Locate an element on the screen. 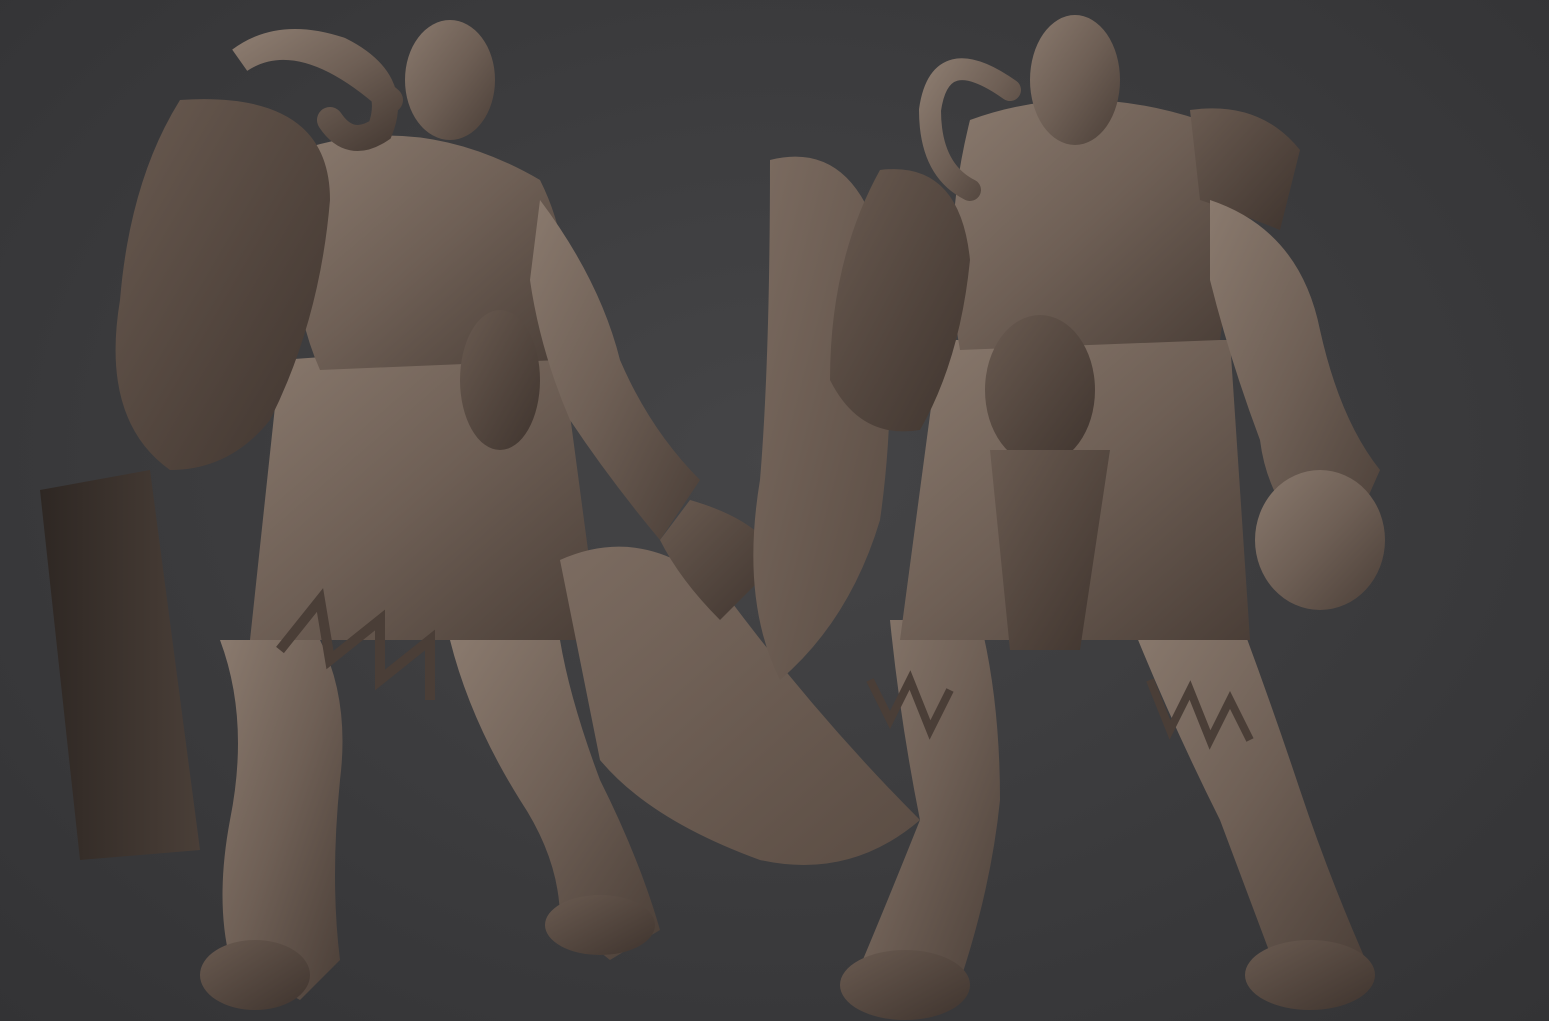 This screenshot has height=1021, width=1549. hips is located at coordinates (425, 490).